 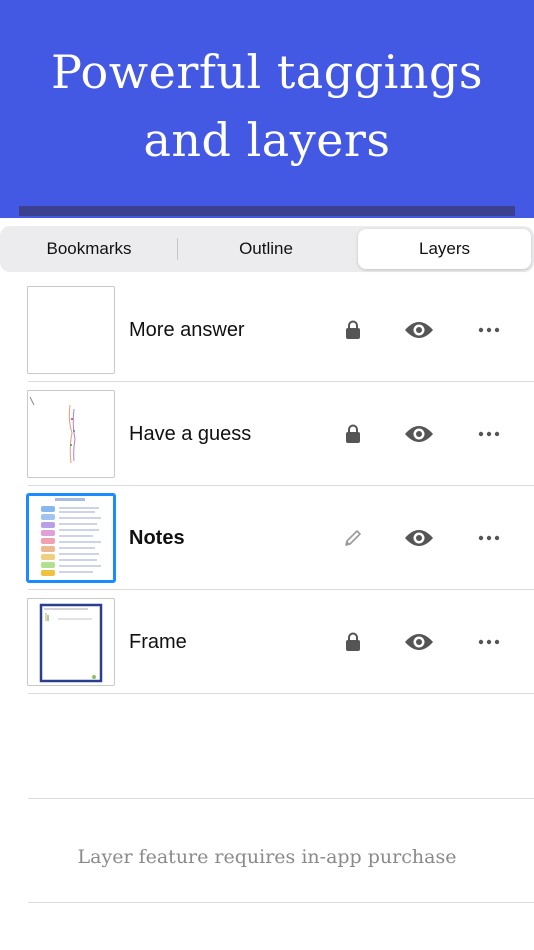 What do you see at coordinates (281, 798) in the screenshot?
I see `footer-divider-top` at bounding box center [281, 798].